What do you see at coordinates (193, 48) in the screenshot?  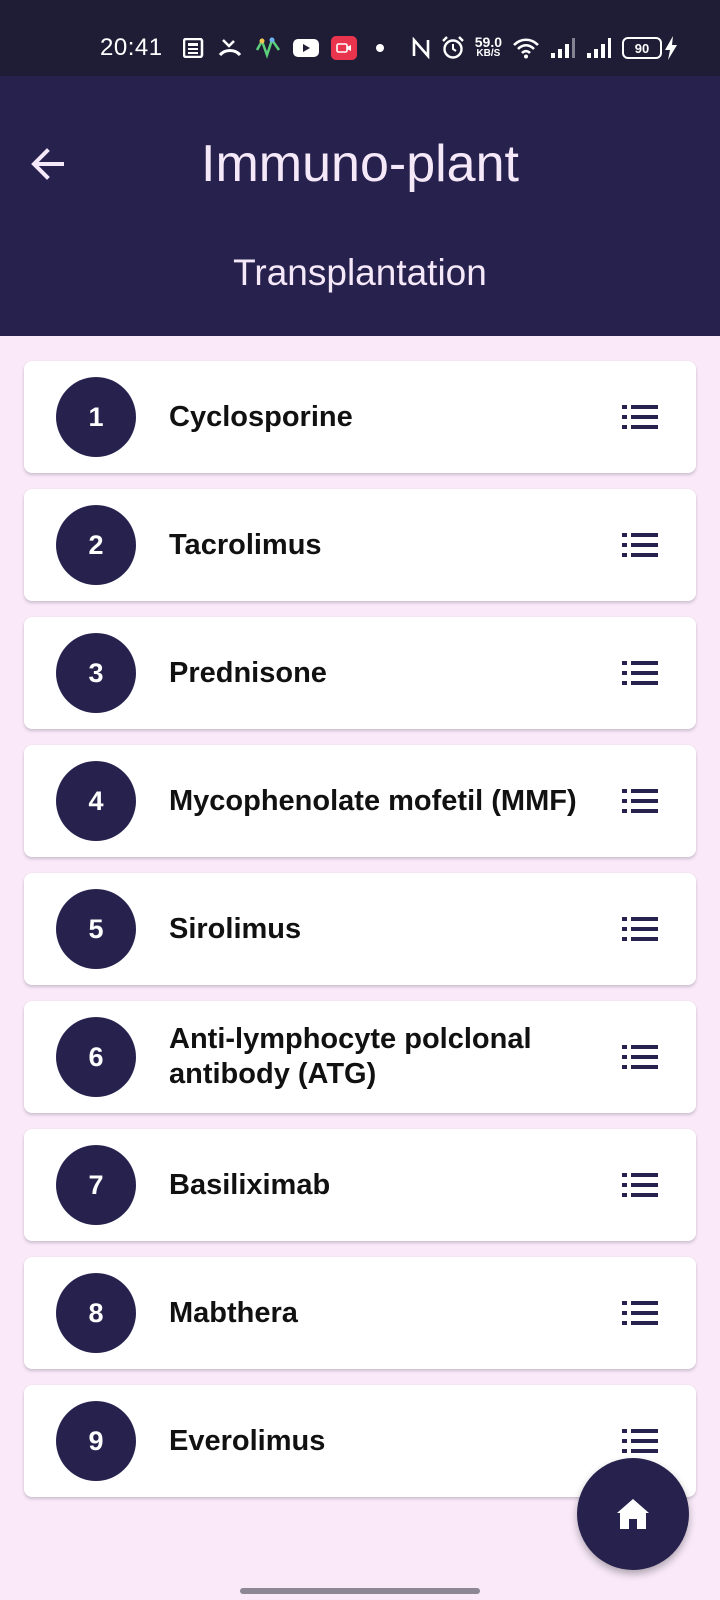 I see `news-icon` at bounding box center [193, 48].